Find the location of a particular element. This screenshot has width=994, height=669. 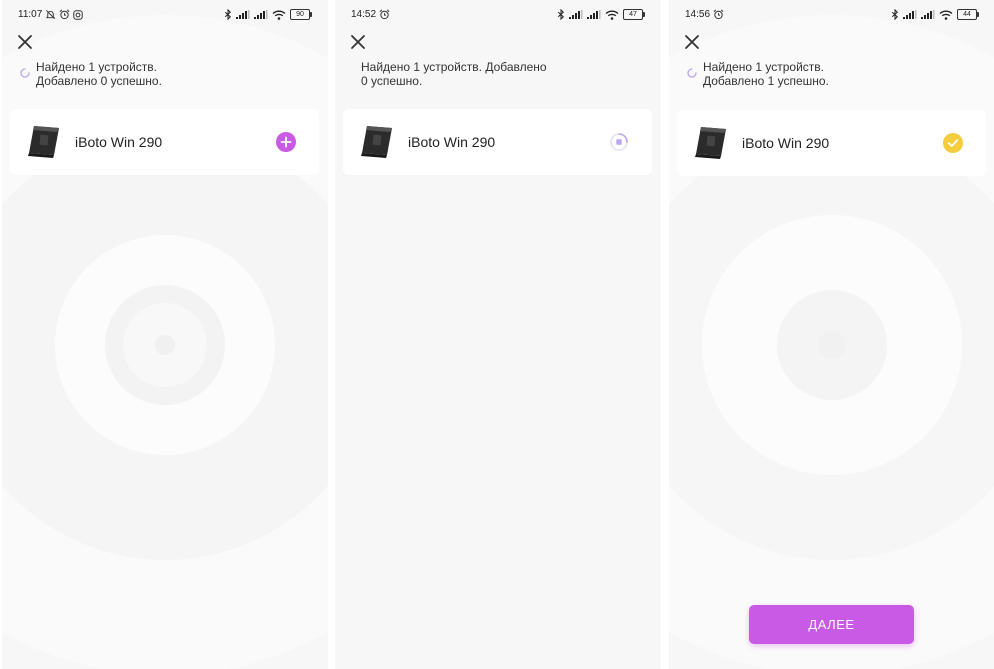

add-icon is located at coordinates (286, 142).